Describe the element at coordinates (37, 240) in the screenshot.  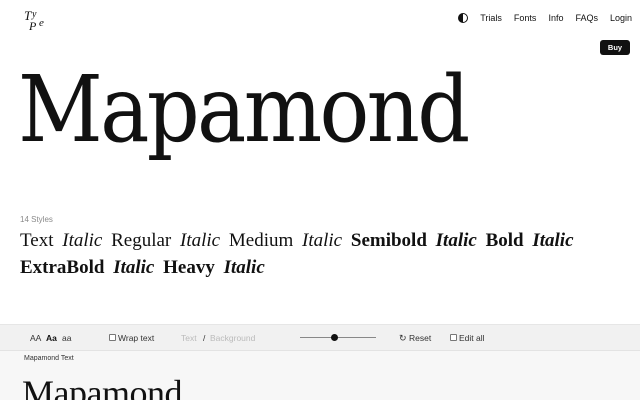
I see `style-text: Text` at that location.